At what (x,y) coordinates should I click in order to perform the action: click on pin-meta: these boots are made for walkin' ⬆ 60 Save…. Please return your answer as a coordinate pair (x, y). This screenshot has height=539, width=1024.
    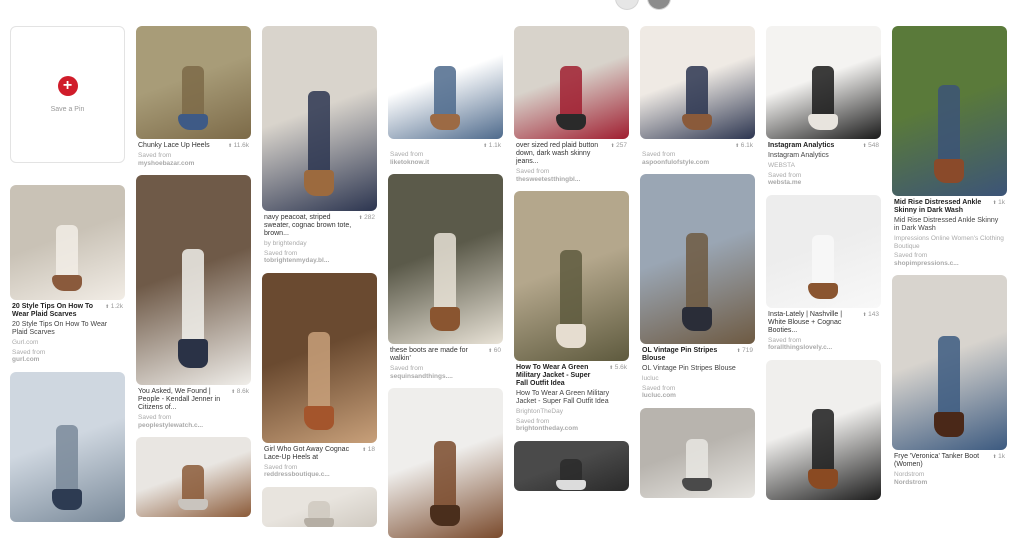
    Looking at the image, I should click on (445, 362).